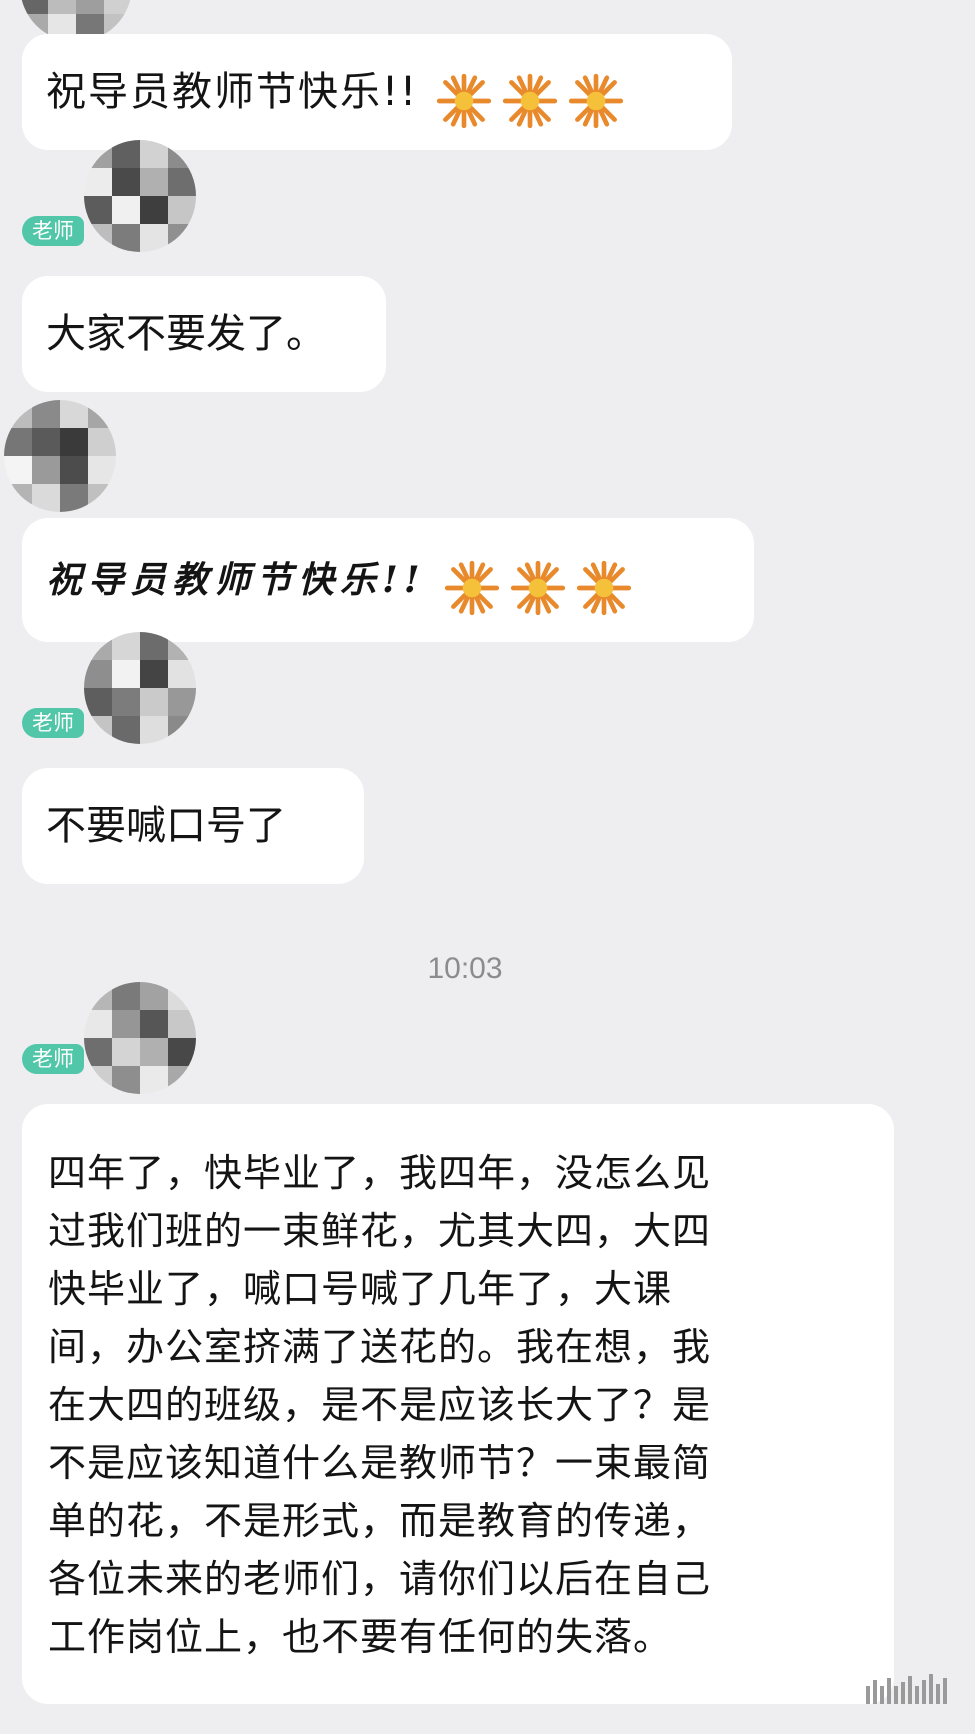  I want to click on message-text: 大家不要发了。, so click(186, 334).